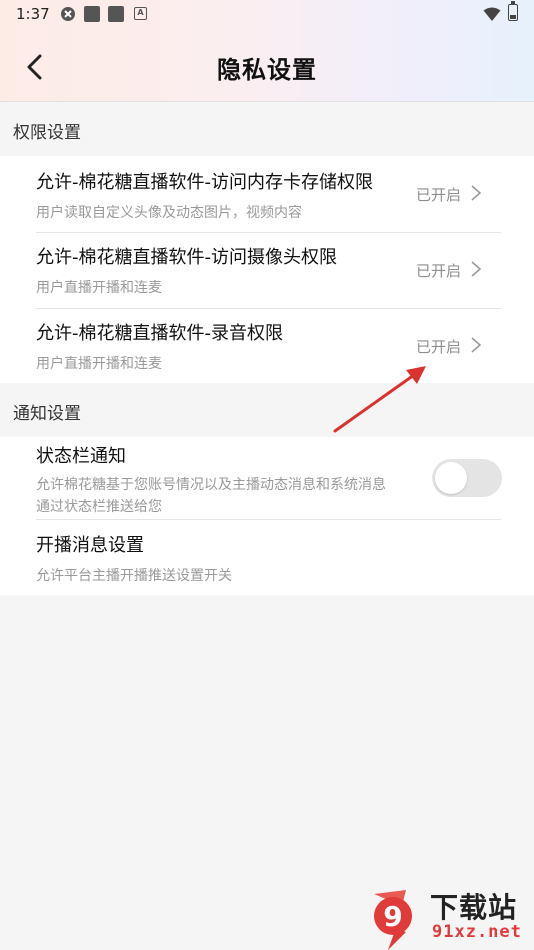 This screenshot has height=950, width=534. I want to click on permission-camera-row: 允许-棉花糖直播软件-访问摄像头权限 用户直播开播和连麦 已开启, so click(267, 271).